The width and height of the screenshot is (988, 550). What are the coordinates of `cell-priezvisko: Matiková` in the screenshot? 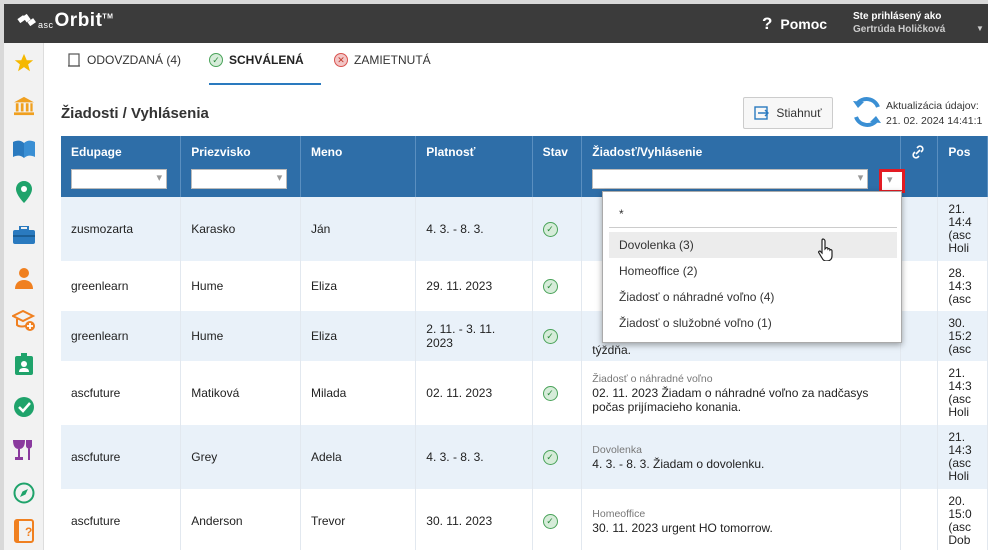 It's located at (240, 393).